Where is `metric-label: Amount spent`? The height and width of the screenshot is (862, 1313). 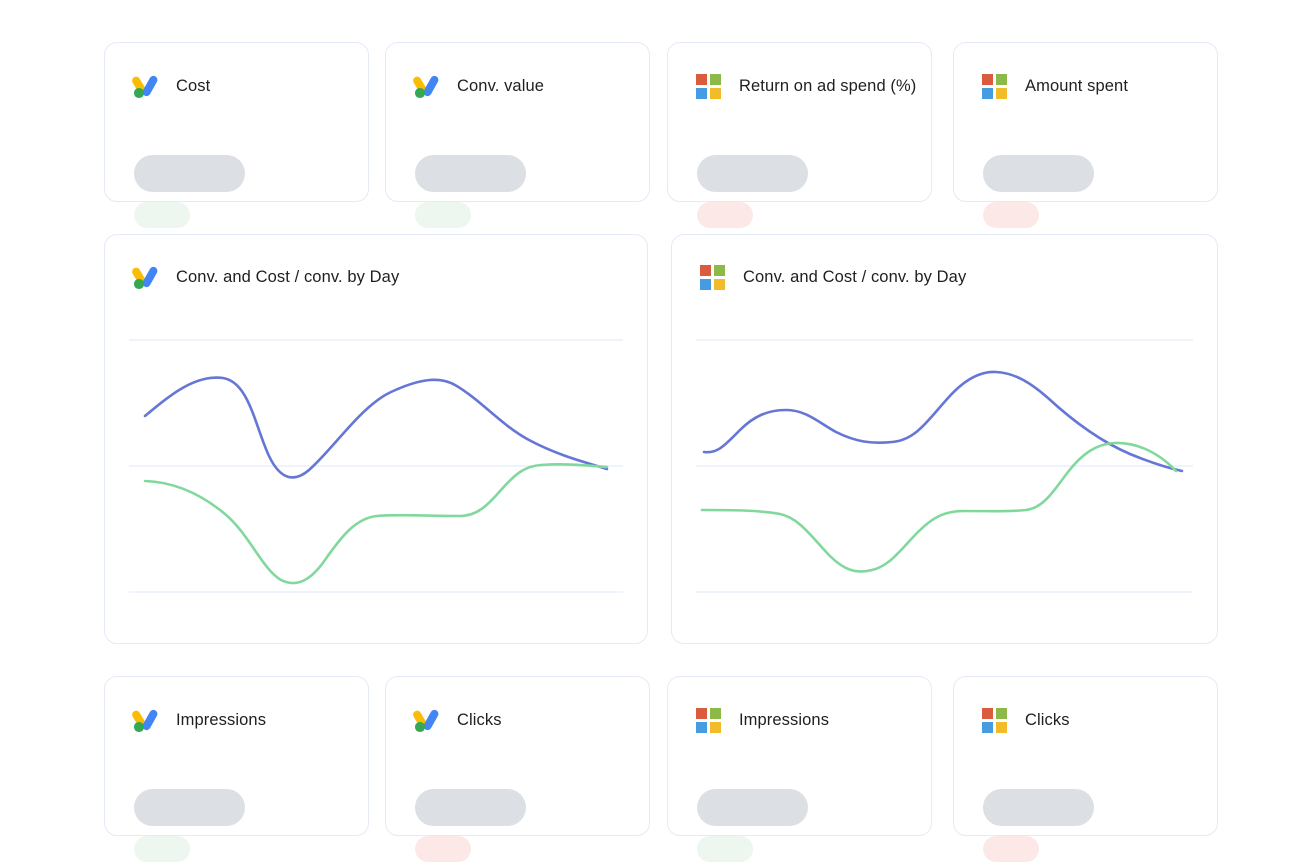
metric-label: Amount spent is located at coordinates (1077, 85).